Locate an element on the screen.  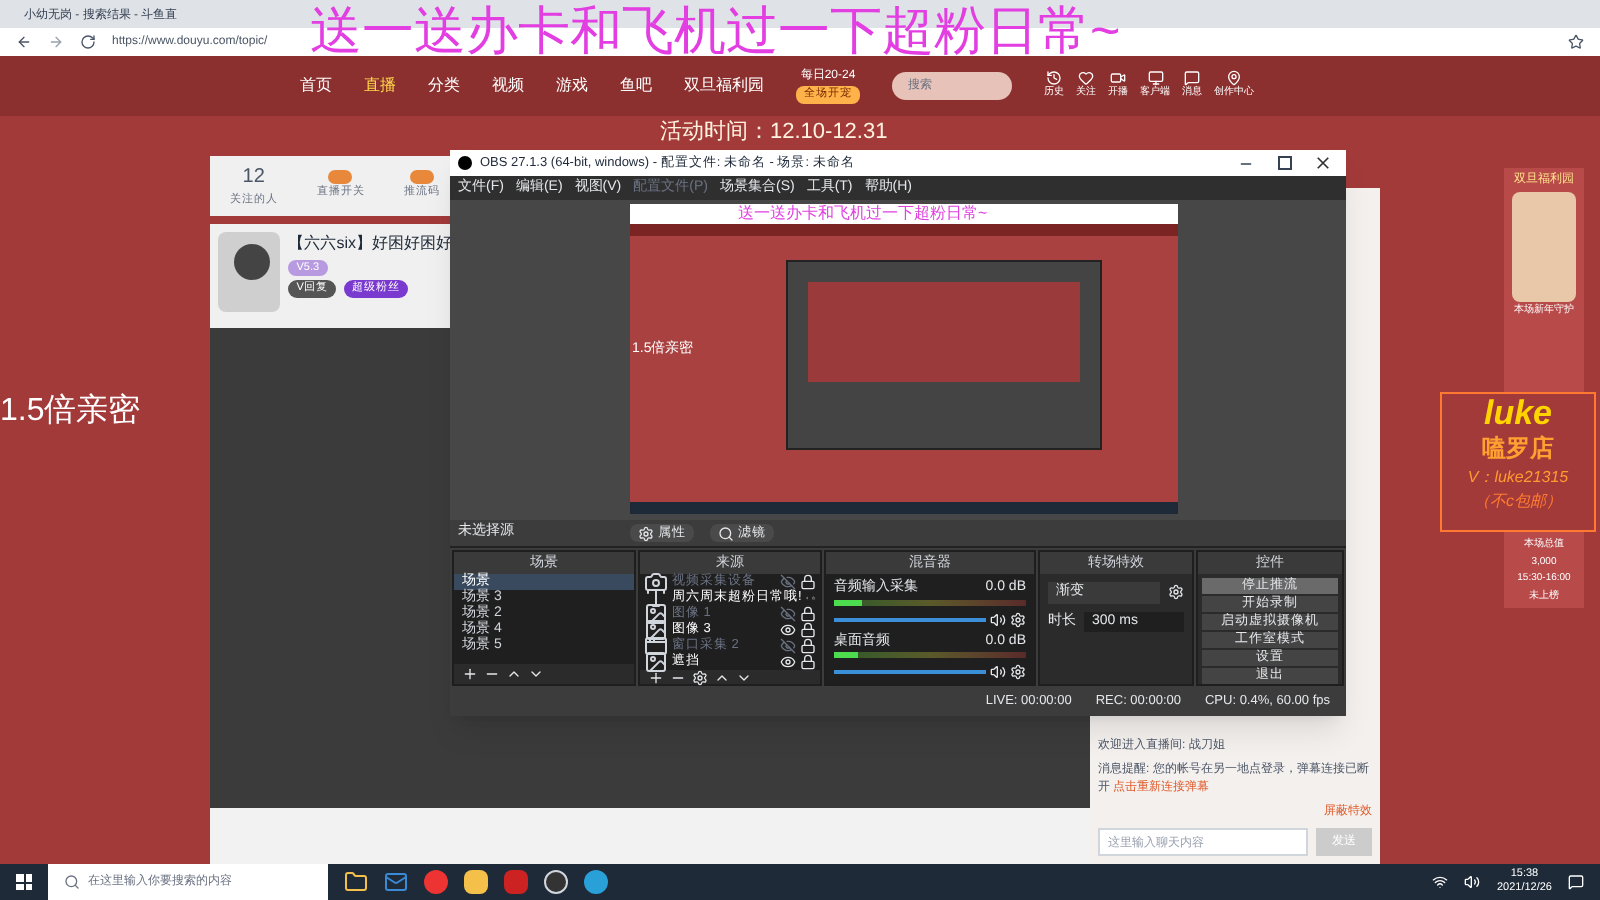
nav-link: 视频 is located at coordinates (508, 86).